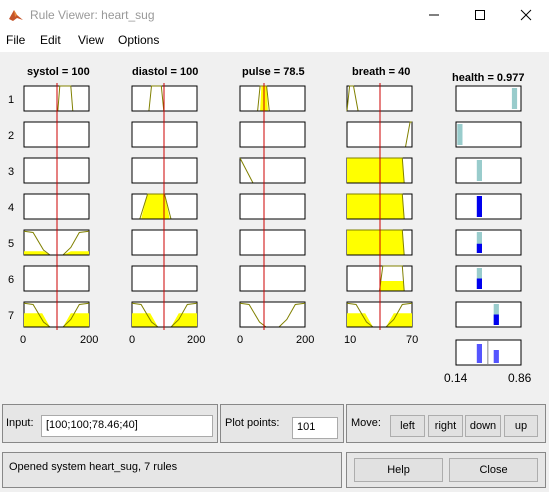  I want to click on status-text: Opened system heart_sug, 7 rules, so click(93, 467).